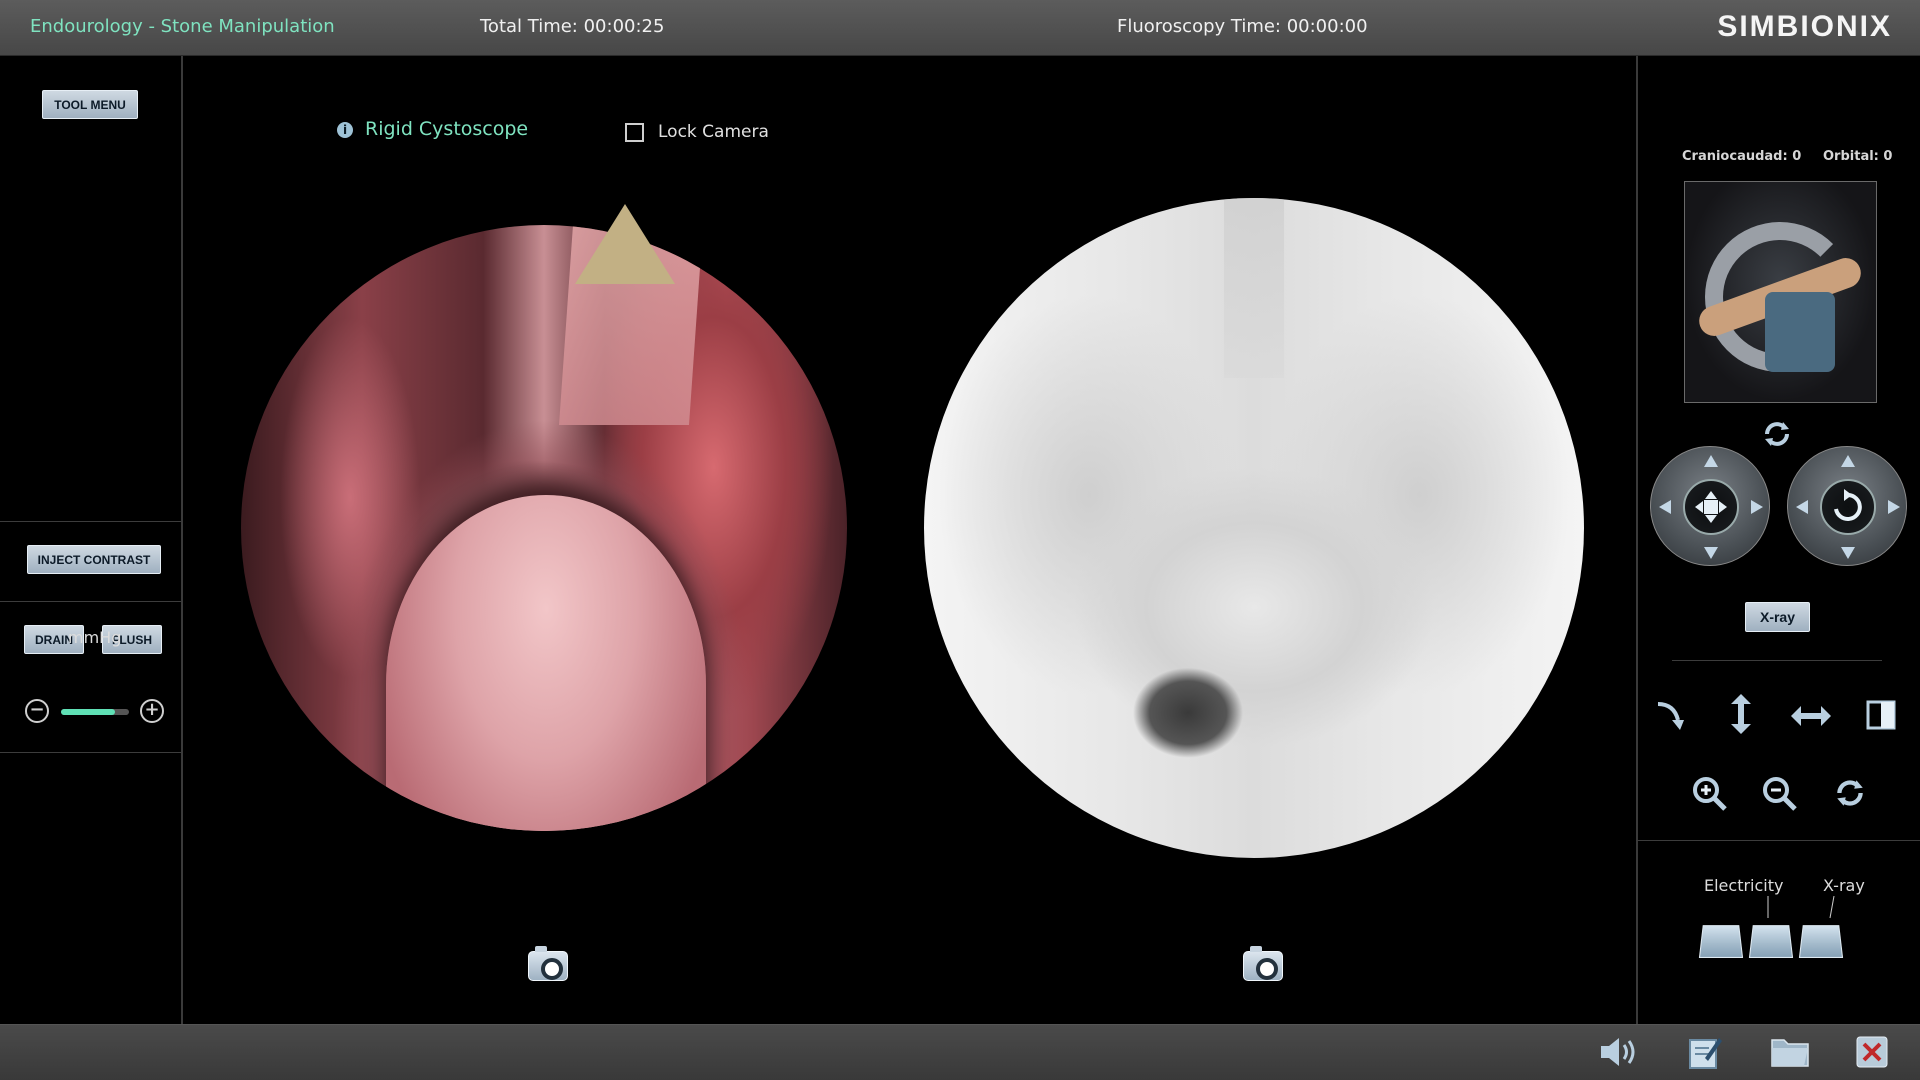 The height and width of the screenshot is (1080, 1920). I want to click on close-icon, so click(1872, 1052).